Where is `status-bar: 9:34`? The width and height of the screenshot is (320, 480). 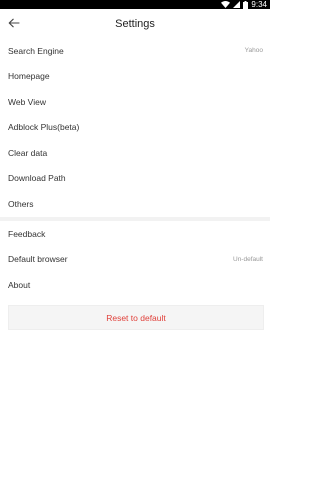
status-bar: 9:34 is located at coordinates (135, 4).